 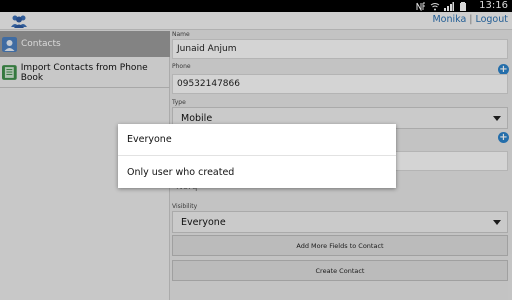 I want to click on option-everyone: Everyone, so click(x=257, y=140).